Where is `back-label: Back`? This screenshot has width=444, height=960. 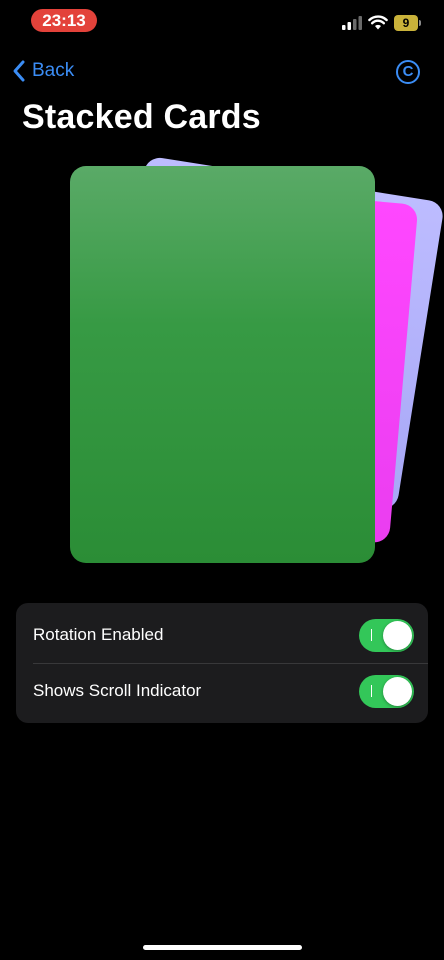 back-label: Back is located at coordinates (53, 70).